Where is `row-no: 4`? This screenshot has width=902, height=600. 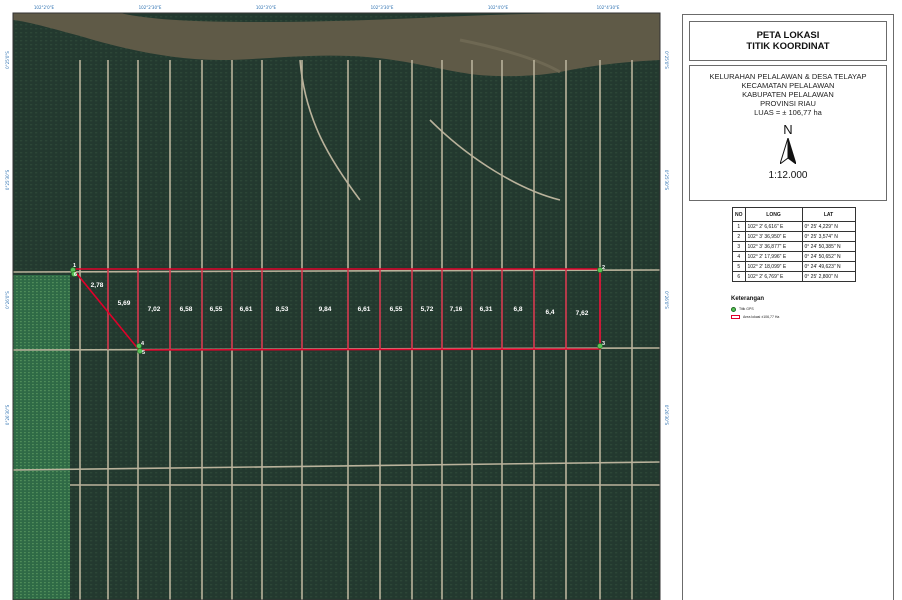 row-no: 4 is located at coordinates (739, 256).